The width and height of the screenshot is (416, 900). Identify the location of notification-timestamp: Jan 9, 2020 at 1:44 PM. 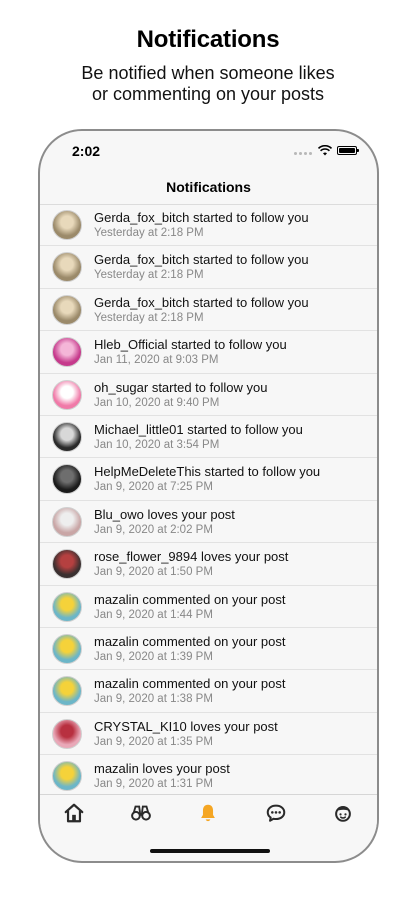
(153, 614).